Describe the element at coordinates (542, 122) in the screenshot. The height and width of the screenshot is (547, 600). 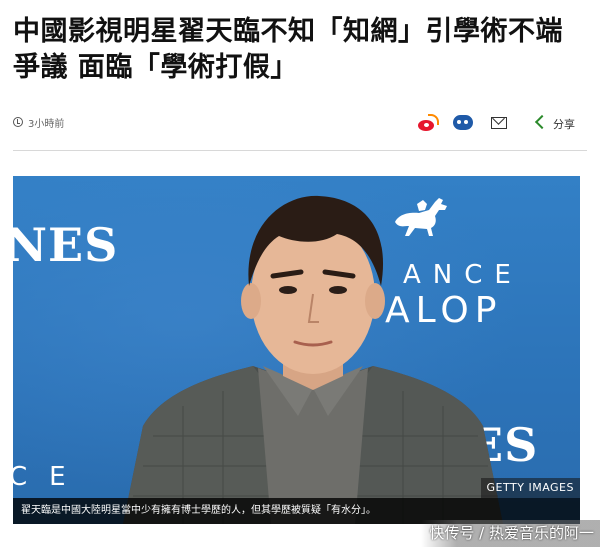
I see `share-icon` at that location.